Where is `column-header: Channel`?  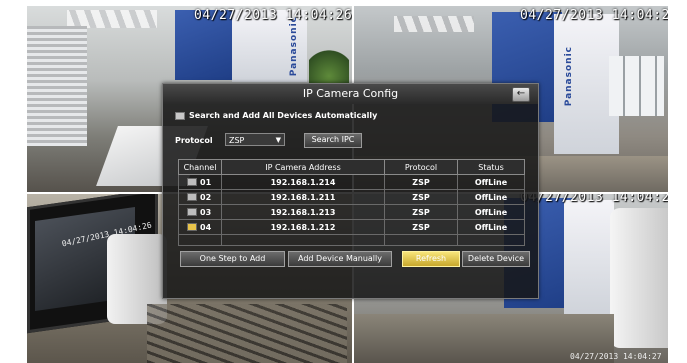 column-header: Channel is located at coordinates (200, 167).